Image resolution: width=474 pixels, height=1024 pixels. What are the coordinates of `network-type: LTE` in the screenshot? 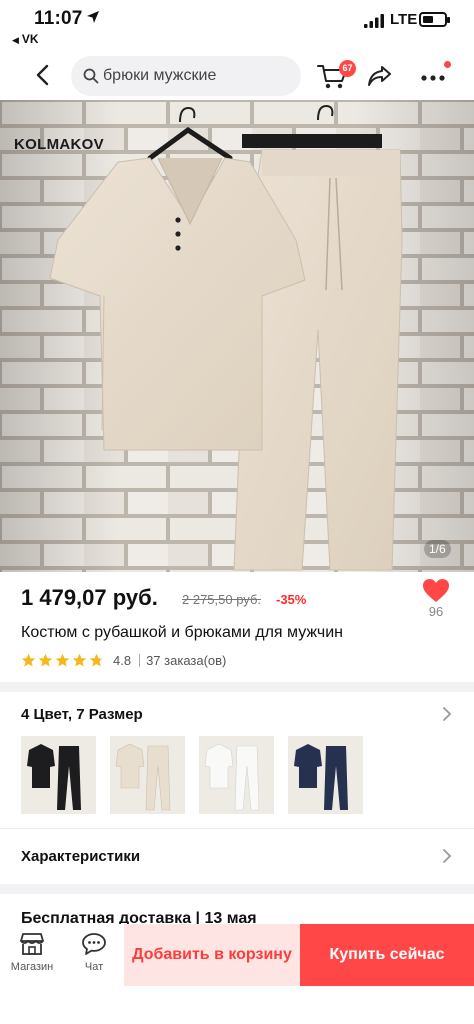 It's located at (404, 19).